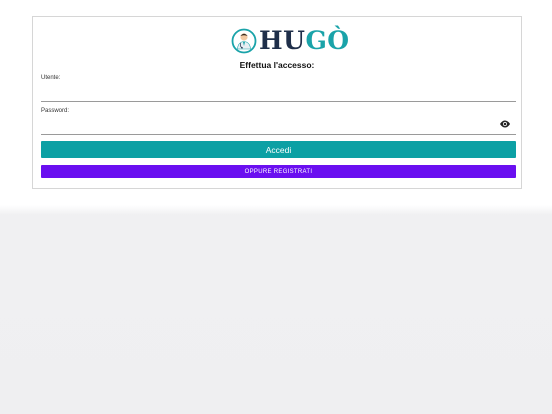 The image size is (552, 414). I want to click on password-input, so click(278, 127).